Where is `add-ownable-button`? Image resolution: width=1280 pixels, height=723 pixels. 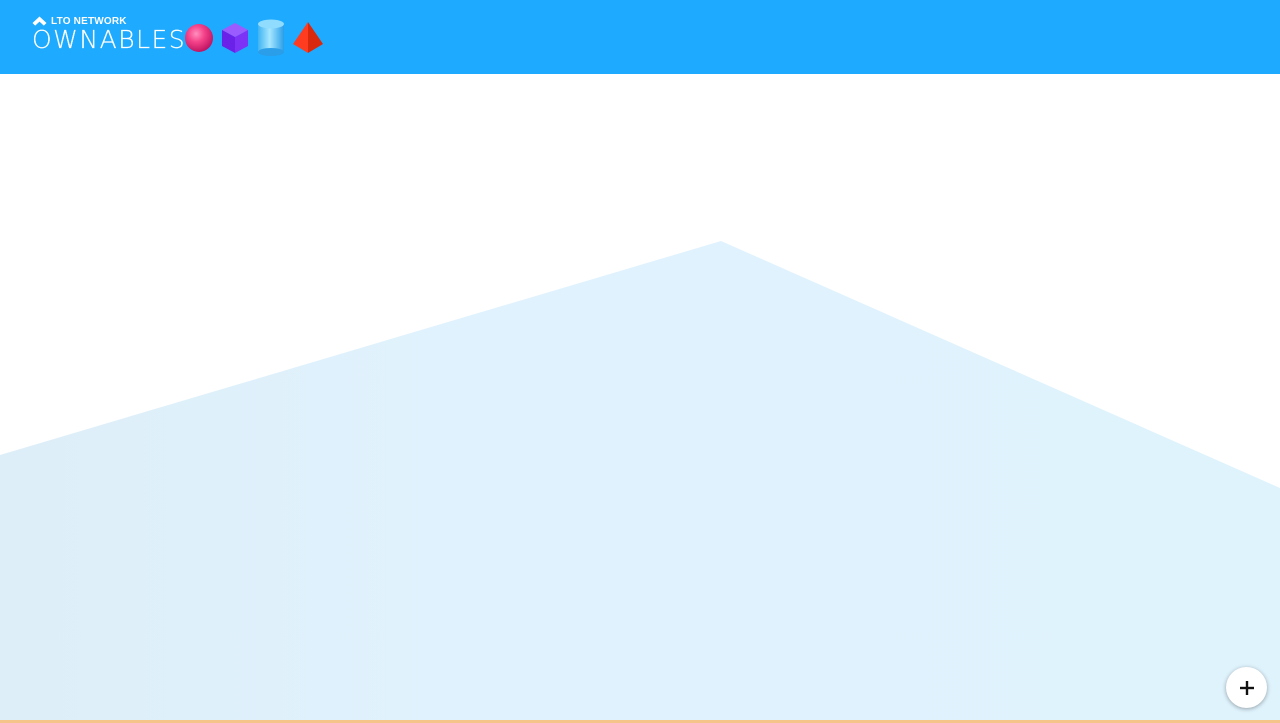
add-ownable-button is located at coordinates (1246, 687).